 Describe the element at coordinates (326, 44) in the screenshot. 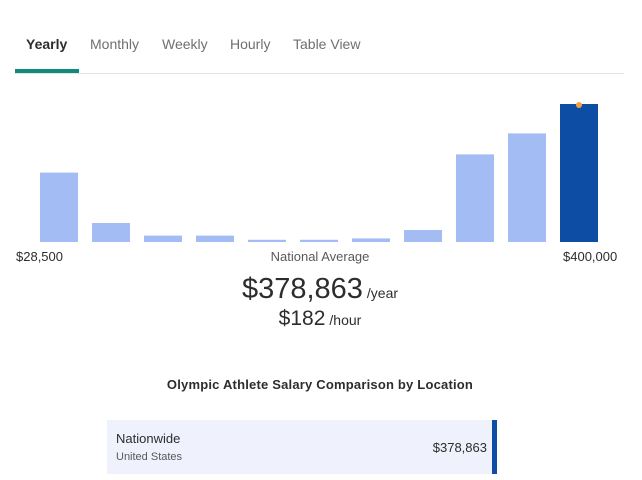

I see `tab-table-view: Table View` at that location.